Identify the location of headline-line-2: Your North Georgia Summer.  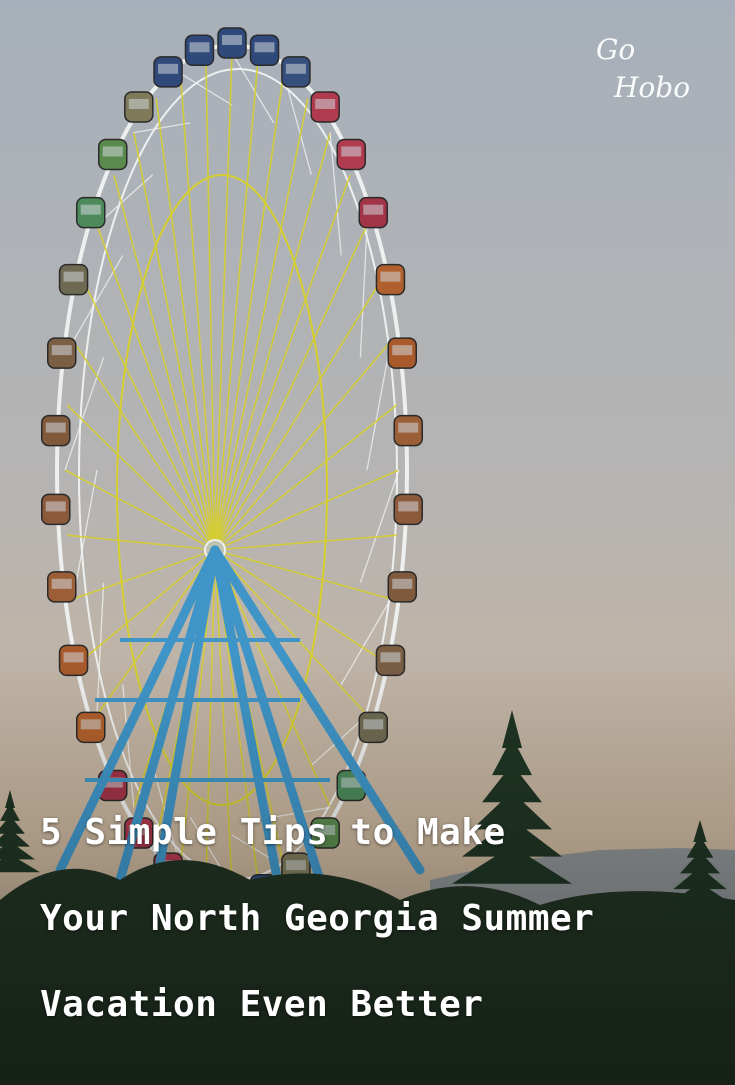
(317, 918).